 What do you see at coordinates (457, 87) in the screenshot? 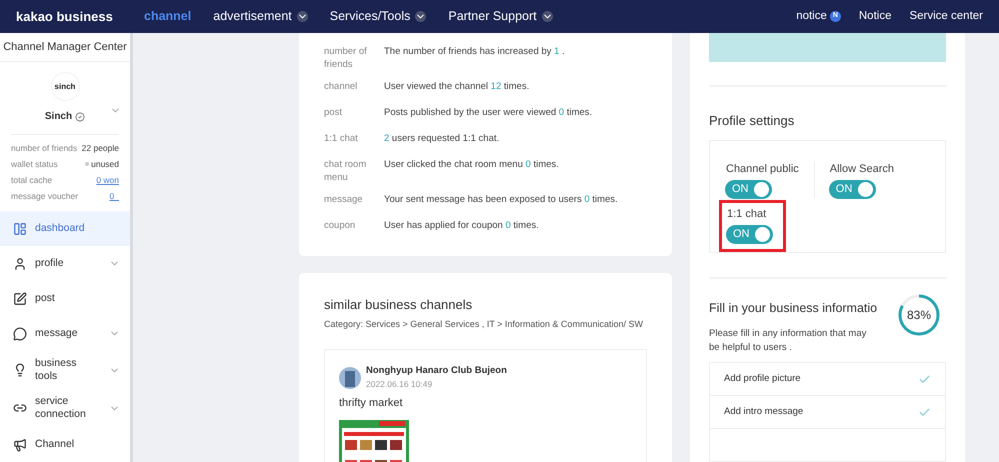
I see `activity-text: User viewed the channel 12 times.` at bounding box center [457, 87].